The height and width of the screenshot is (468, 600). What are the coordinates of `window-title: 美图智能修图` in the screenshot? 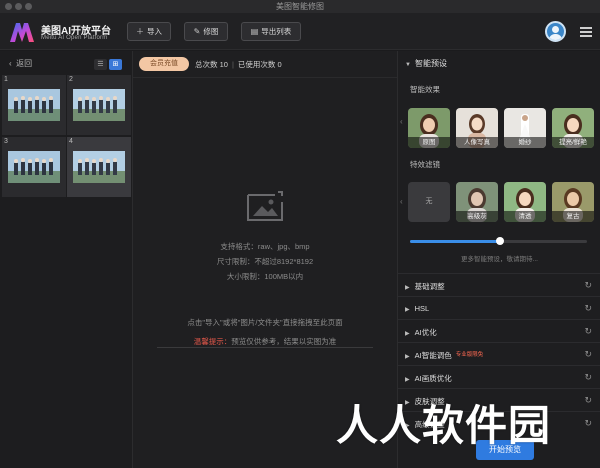 It's located at (300, 6).